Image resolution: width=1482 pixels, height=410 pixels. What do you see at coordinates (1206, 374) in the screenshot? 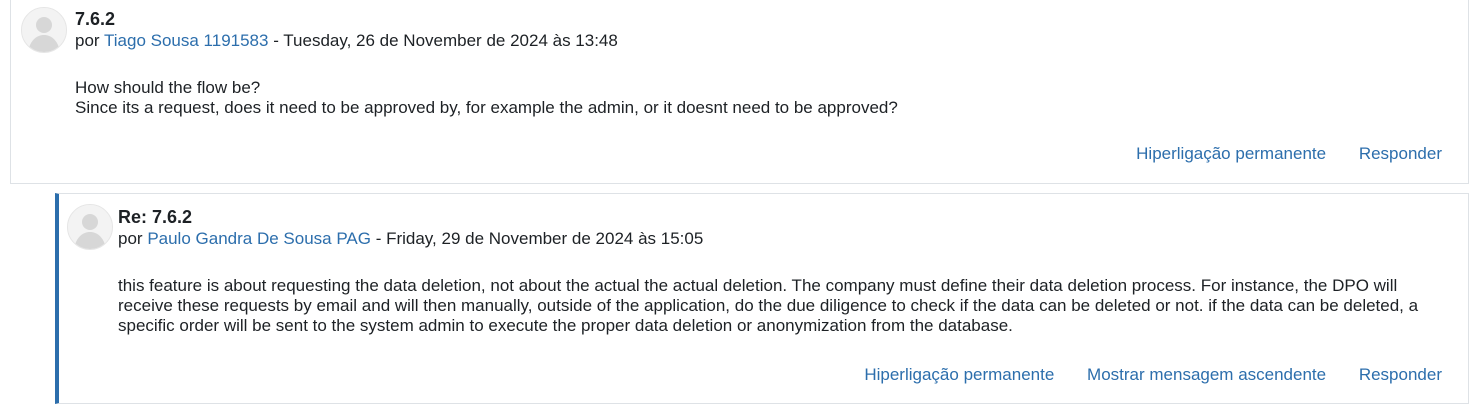
I see `show-parent-link: Mostrar mensagem ascendente` at bounding box center [1206, 374].